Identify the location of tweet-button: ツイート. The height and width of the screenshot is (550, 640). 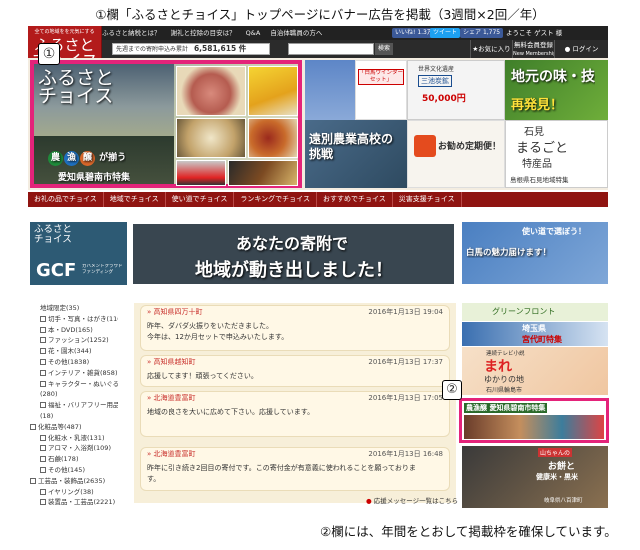
(445, 33).